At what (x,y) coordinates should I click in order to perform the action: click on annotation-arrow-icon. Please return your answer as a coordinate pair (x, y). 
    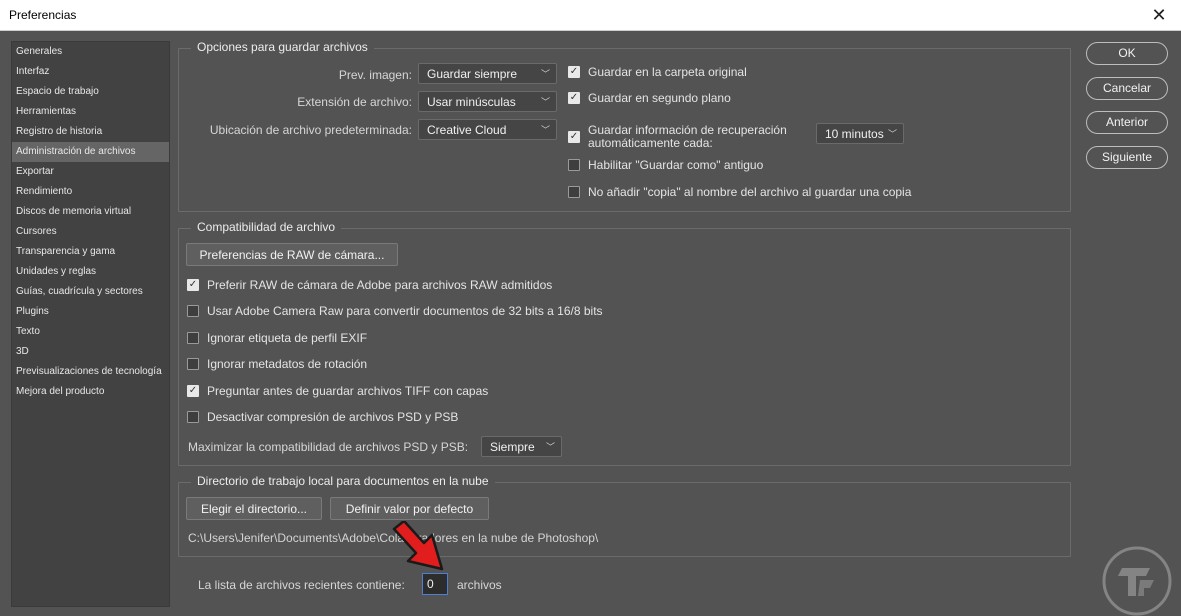
    Looking at the image, I should click on (418, 546).